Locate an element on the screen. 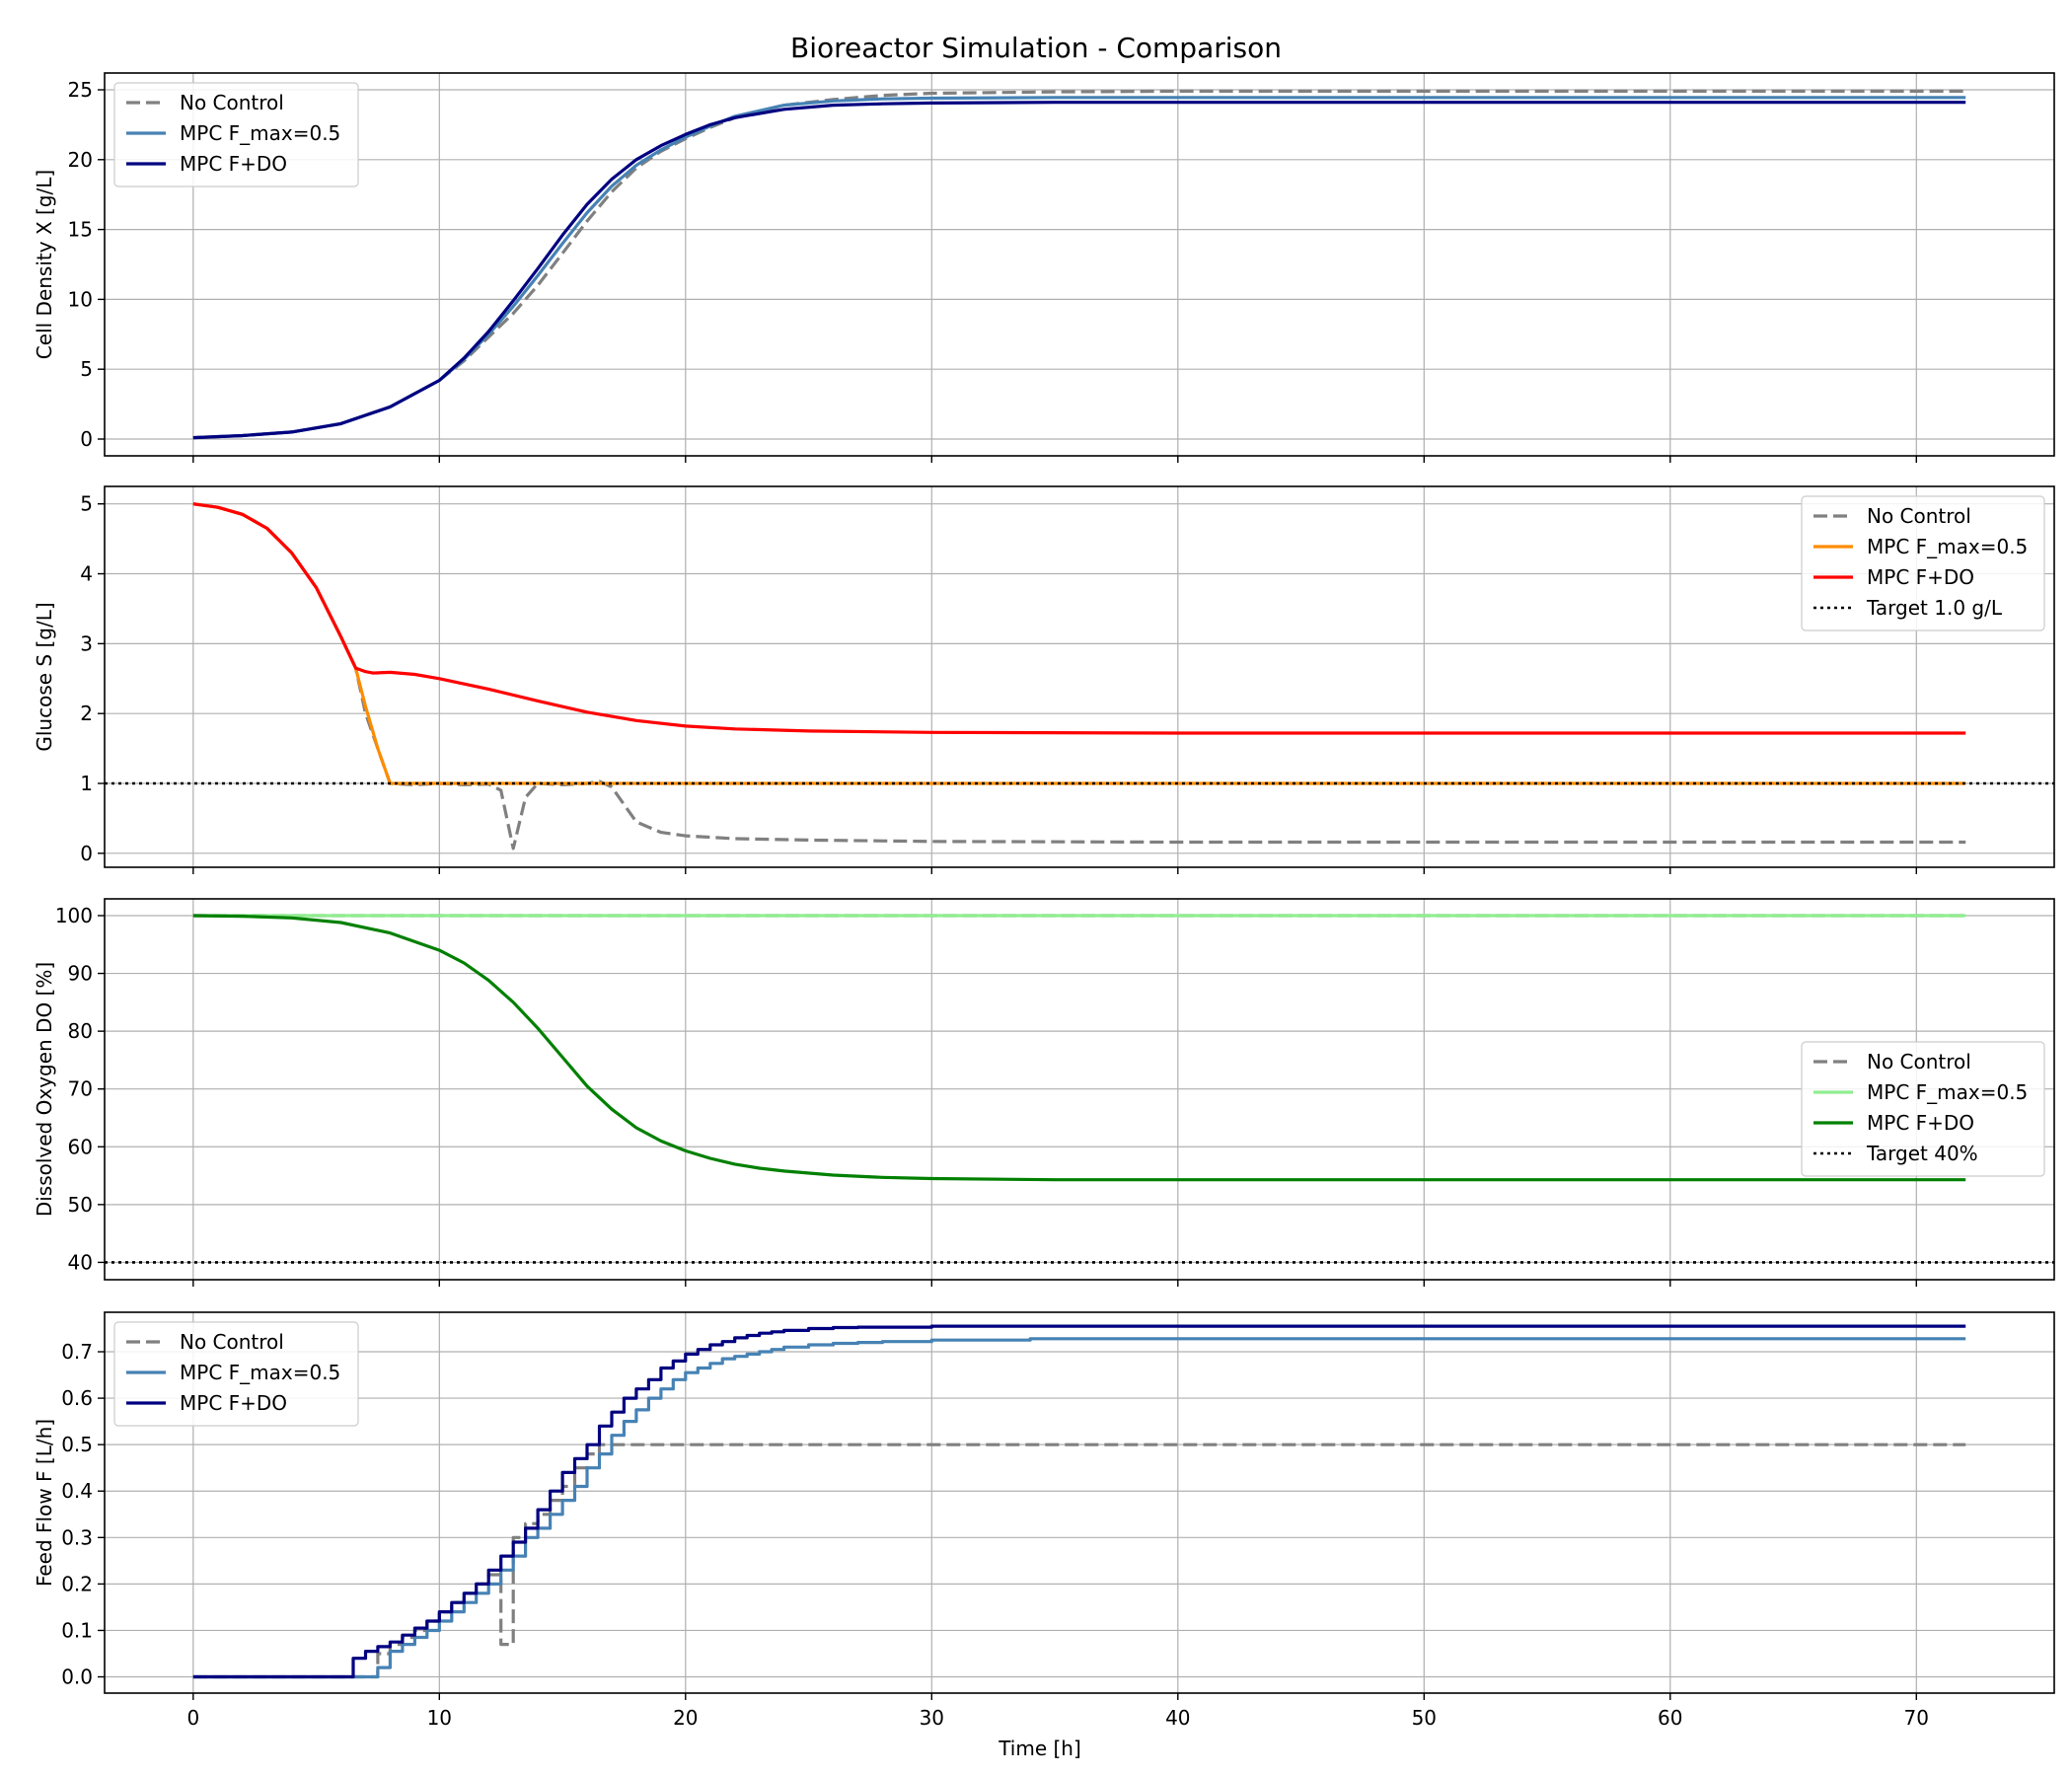 This screenshot has width=2072, height=1776. legend-label-target-40: Target 40% is located at coordinates (1922, 1154).